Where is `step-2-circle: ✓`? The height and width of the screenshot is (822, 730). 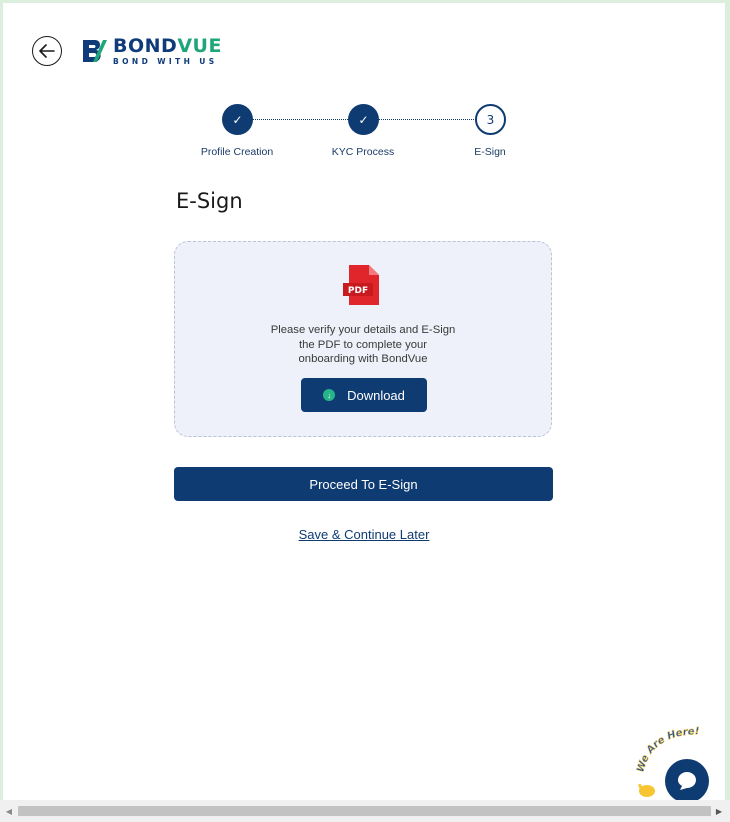 step-2-circle: ✓ is located at coordinates (363, 119).